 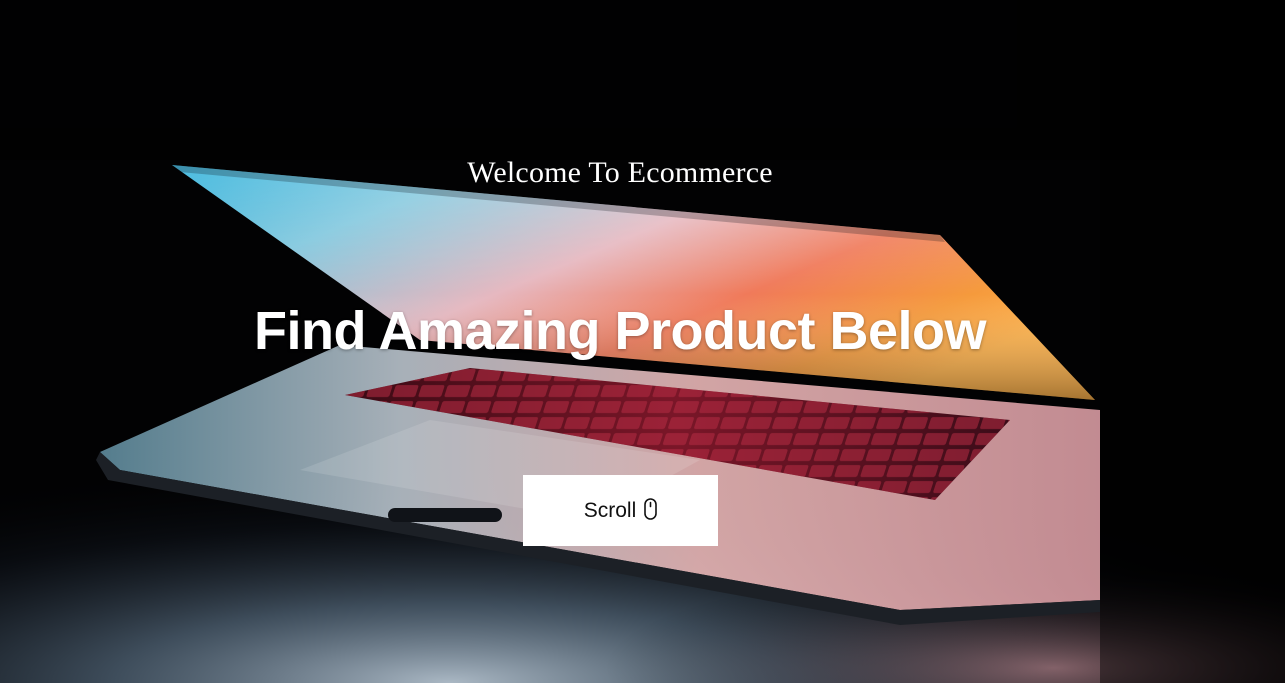 What do you see at coordinates (610, 510) in the screenshot?
I see `scroll-button-label: Scroll` at bounding box center [610, 510].